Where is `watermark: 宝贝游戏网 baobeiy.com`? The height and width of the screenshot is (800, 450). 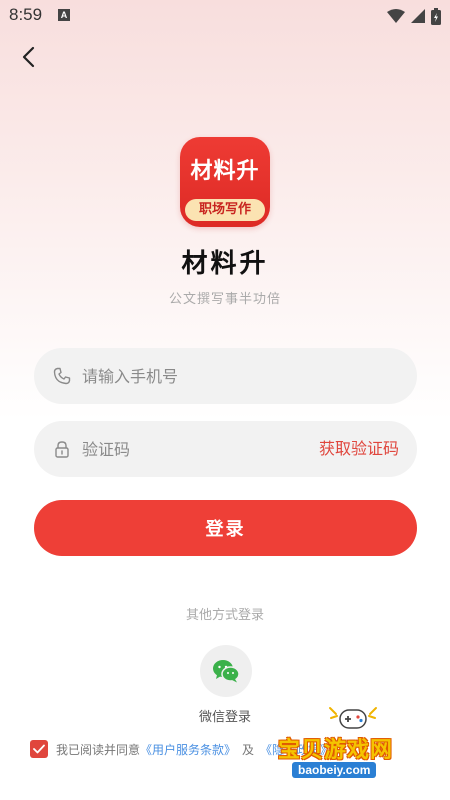
watermark: 宝贝游戏网 baobeiy.com is located at coordinates (356, 747).